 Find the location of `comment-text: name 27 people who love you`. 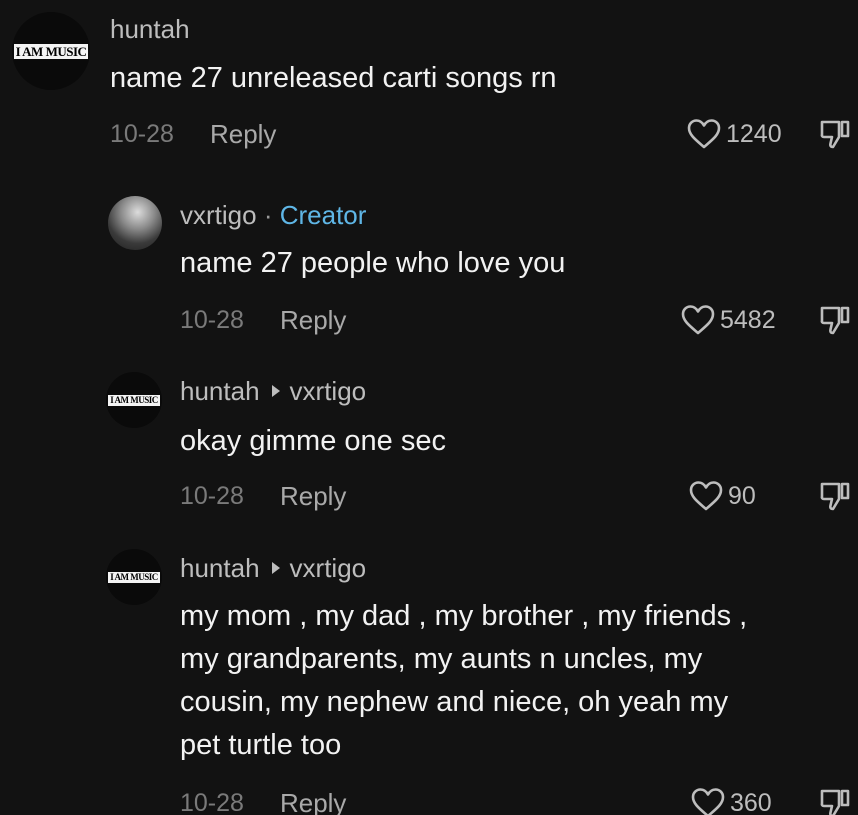

comment-text: name 27 people who love you is located at coordinates (373, 263).